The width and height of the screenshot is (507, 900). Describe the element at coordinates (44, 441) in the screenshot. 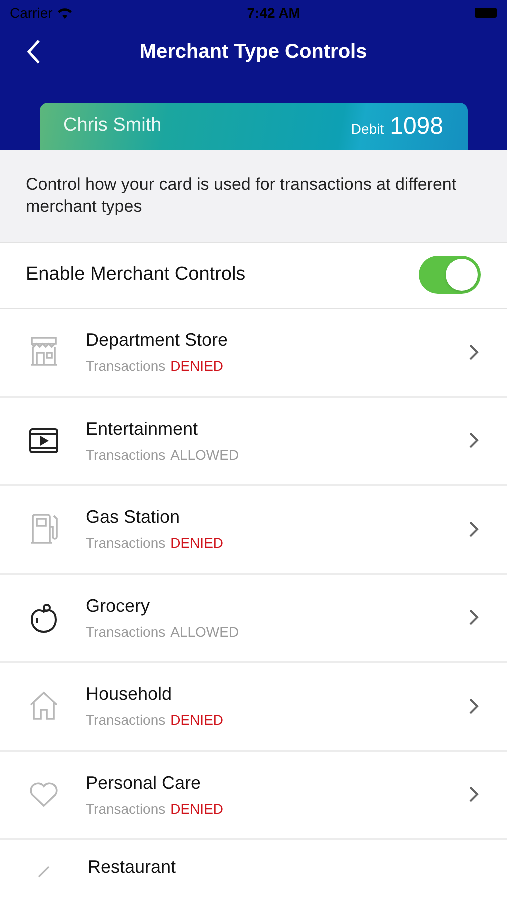

I see `film-icon` at that location.